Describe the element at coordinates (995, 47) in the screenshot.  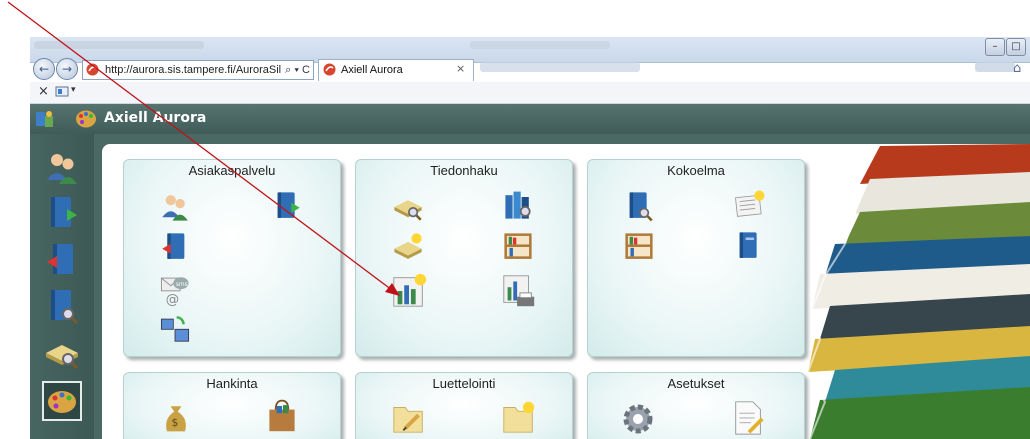
I see `minimize-button: –` at that location.